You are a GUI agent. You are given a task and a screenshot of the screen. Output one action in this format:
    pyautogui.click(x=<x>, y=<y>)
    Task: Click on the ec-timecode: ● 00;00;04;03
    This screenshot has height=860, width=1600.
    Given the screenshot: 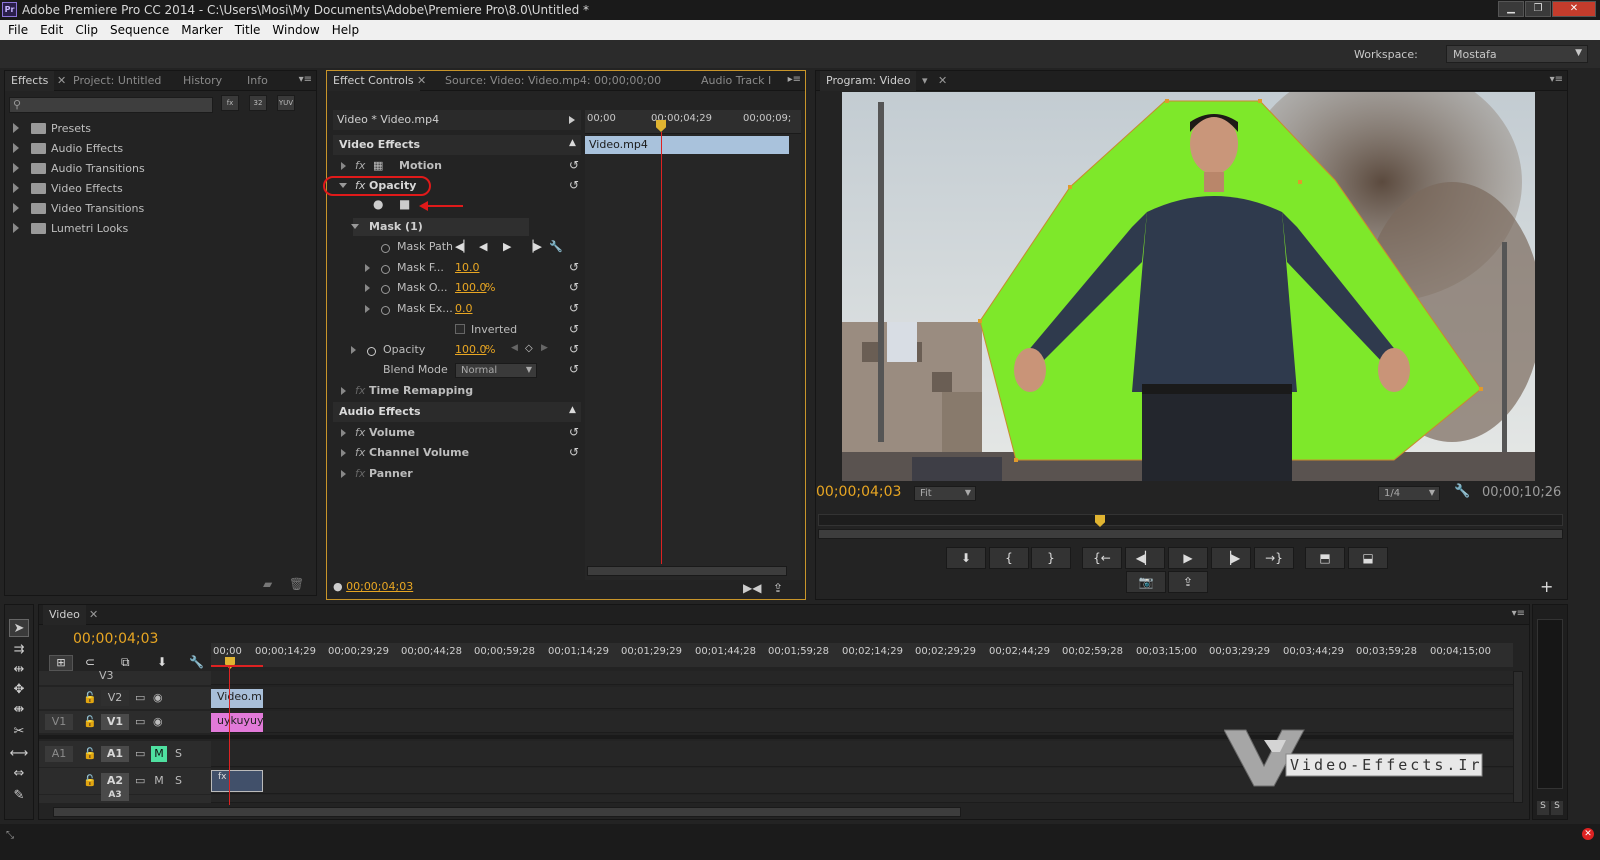 What is the action you would take?
    pyautogui.click(x=373, y=586)
    